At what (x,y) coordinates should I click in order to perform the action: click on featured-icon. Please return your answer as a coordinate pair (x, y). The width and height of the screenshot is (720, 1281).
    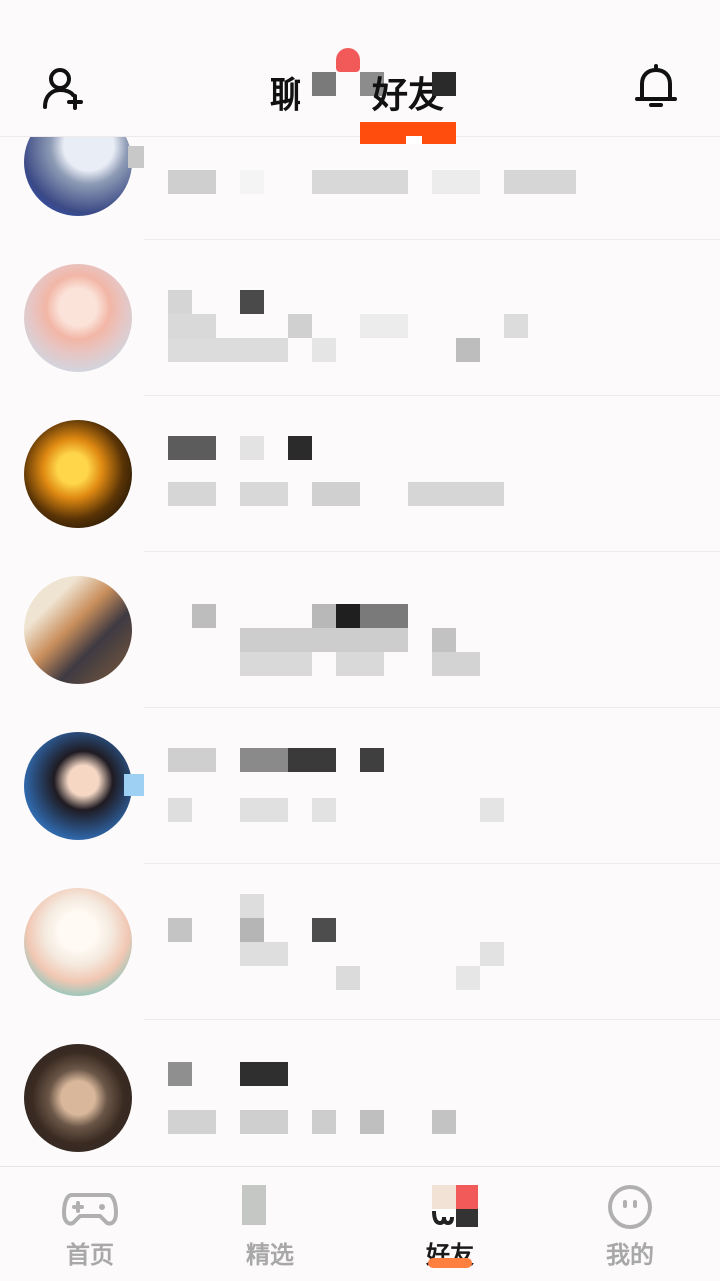
    Looking at the image, I should click on (254, 1205).